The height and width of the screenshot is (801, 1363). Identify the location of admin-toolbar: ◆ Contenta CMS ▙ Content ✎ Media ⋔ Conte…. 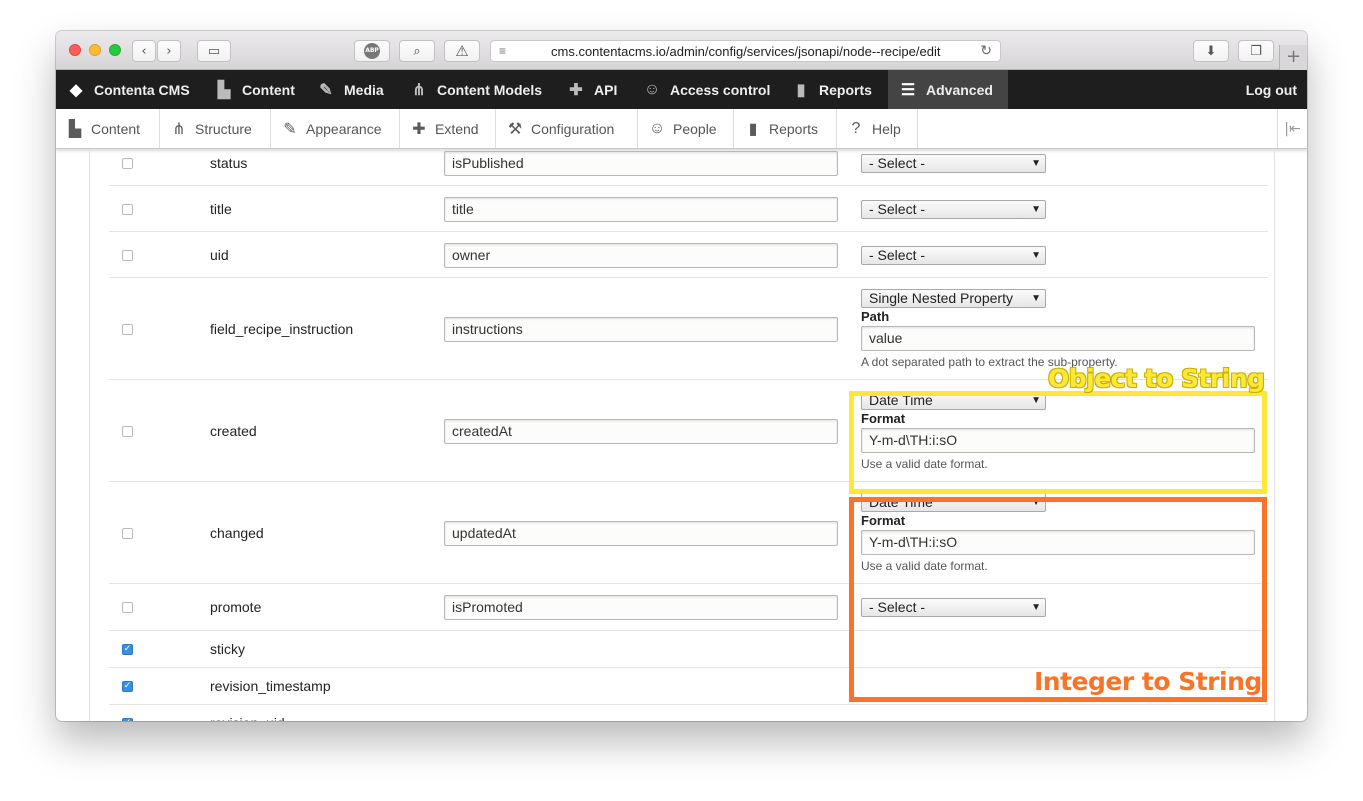
(681, 89).